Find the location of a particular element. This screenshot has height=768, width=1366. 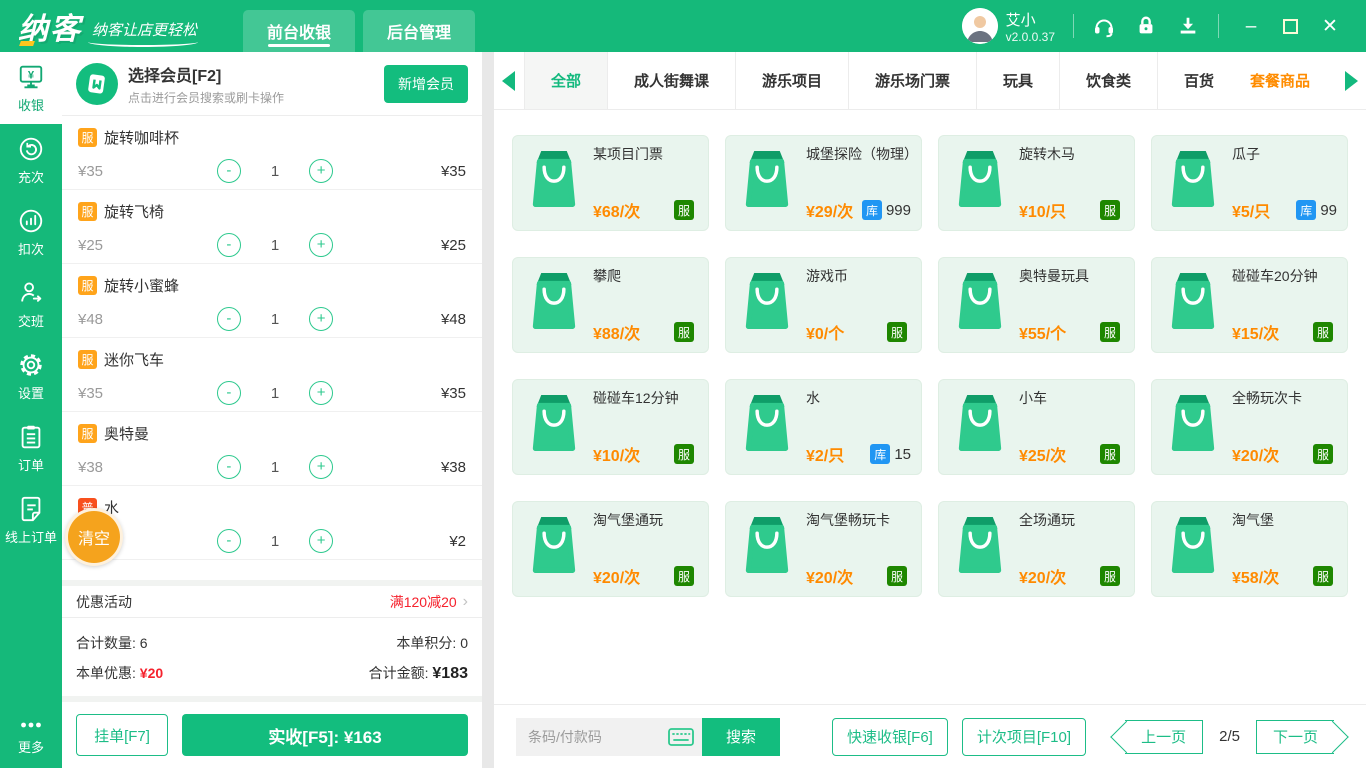

cart-item: 服 奥特曼 ¥38 - 1 + ¥38 is located at coordinates (272, 449).